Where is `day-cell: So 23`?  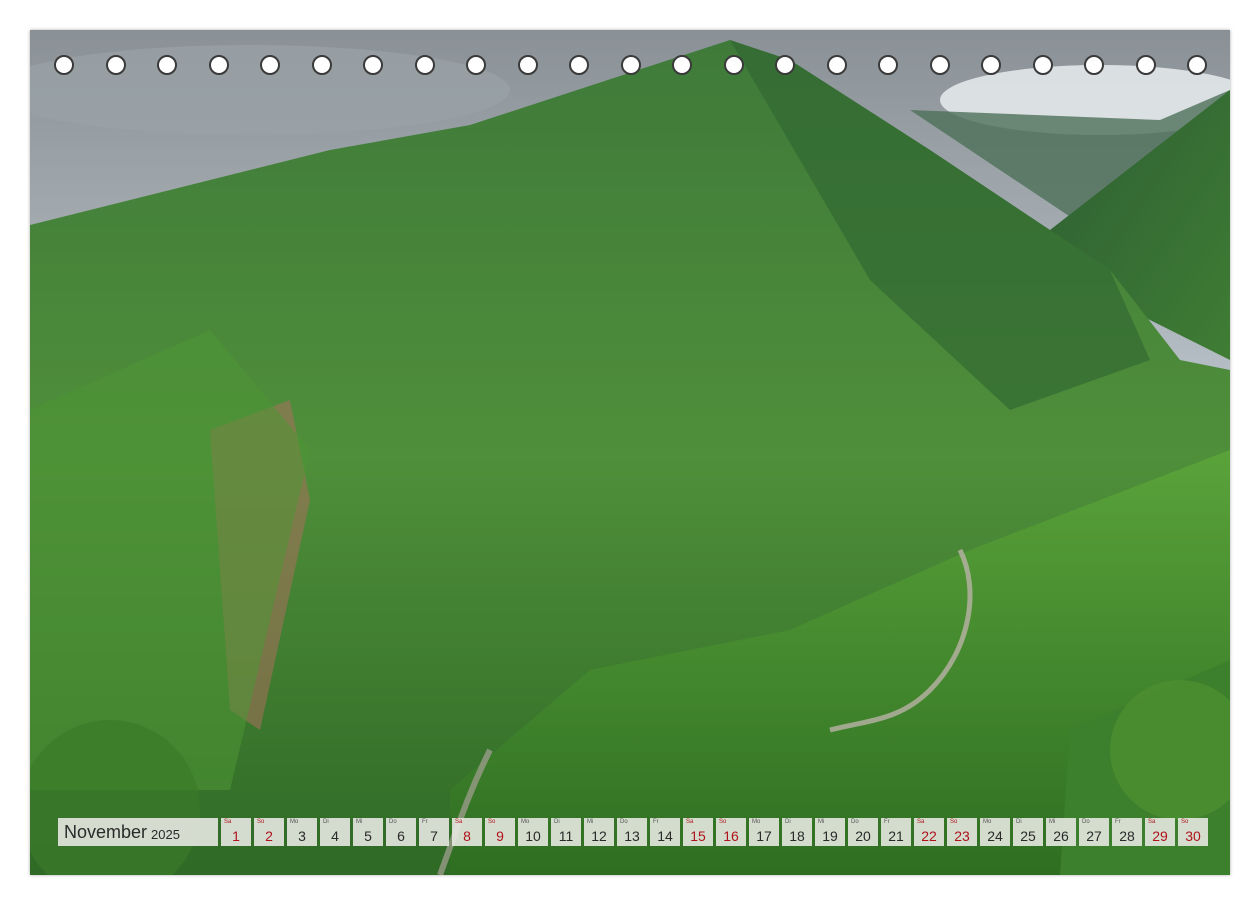 day-cell: So 23 is located at coordinates (962, 832).